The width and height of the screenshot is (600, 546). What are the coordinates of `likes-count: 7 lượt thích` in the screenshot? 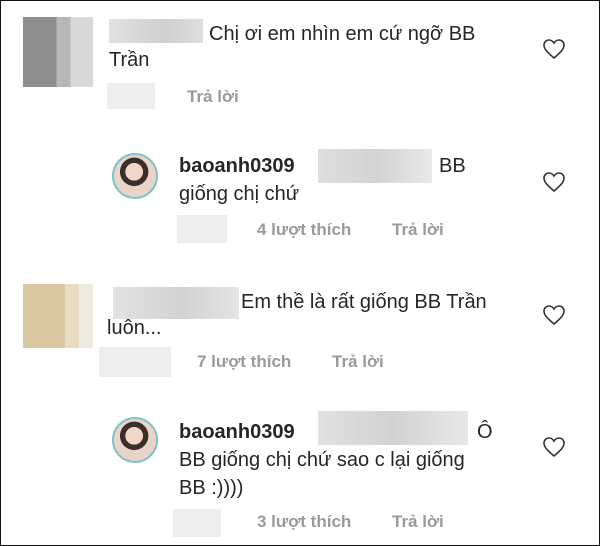 It's located at (244, 362).